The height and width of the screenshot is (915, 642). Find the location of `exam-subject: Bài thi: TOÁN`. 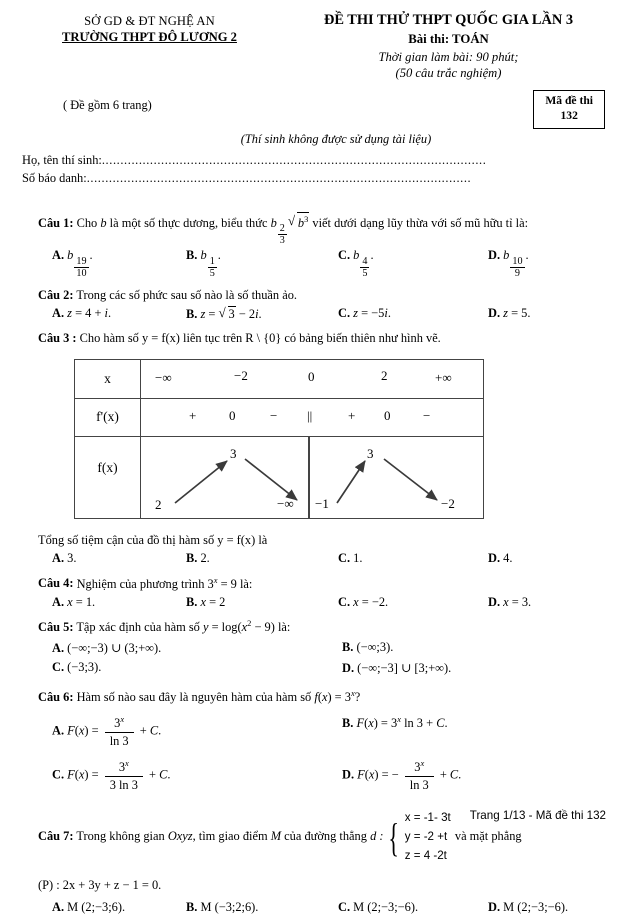

exam-subject: Bài thi: TOÁN is located at coordinates (448, 39).